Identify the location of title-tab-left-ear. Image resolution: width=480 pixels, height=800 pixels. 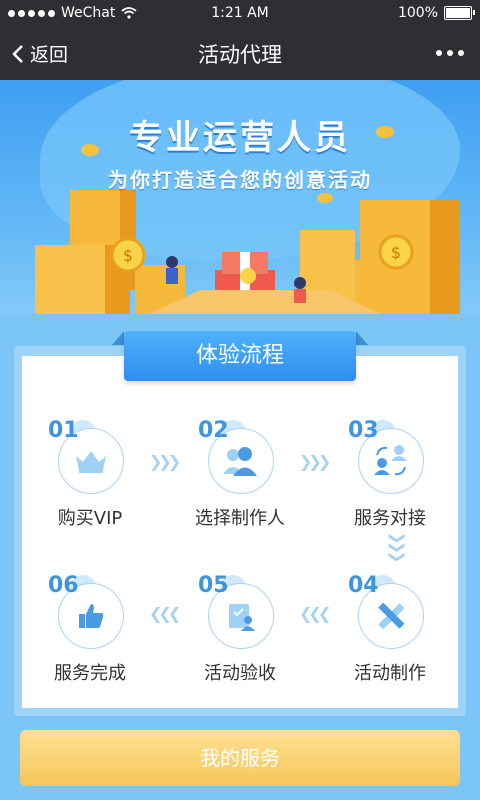
(118, 338).